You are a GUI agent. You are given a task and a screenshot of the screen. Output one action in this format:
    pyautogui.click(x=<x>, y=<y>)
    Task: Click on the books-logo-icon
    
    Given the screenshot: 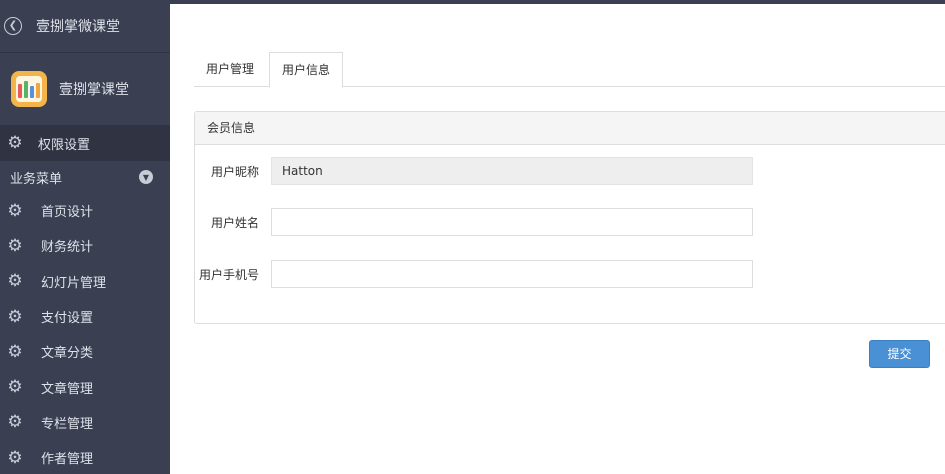 What is the action you would take?
    pyautogui.click(x=29, y=89)
    